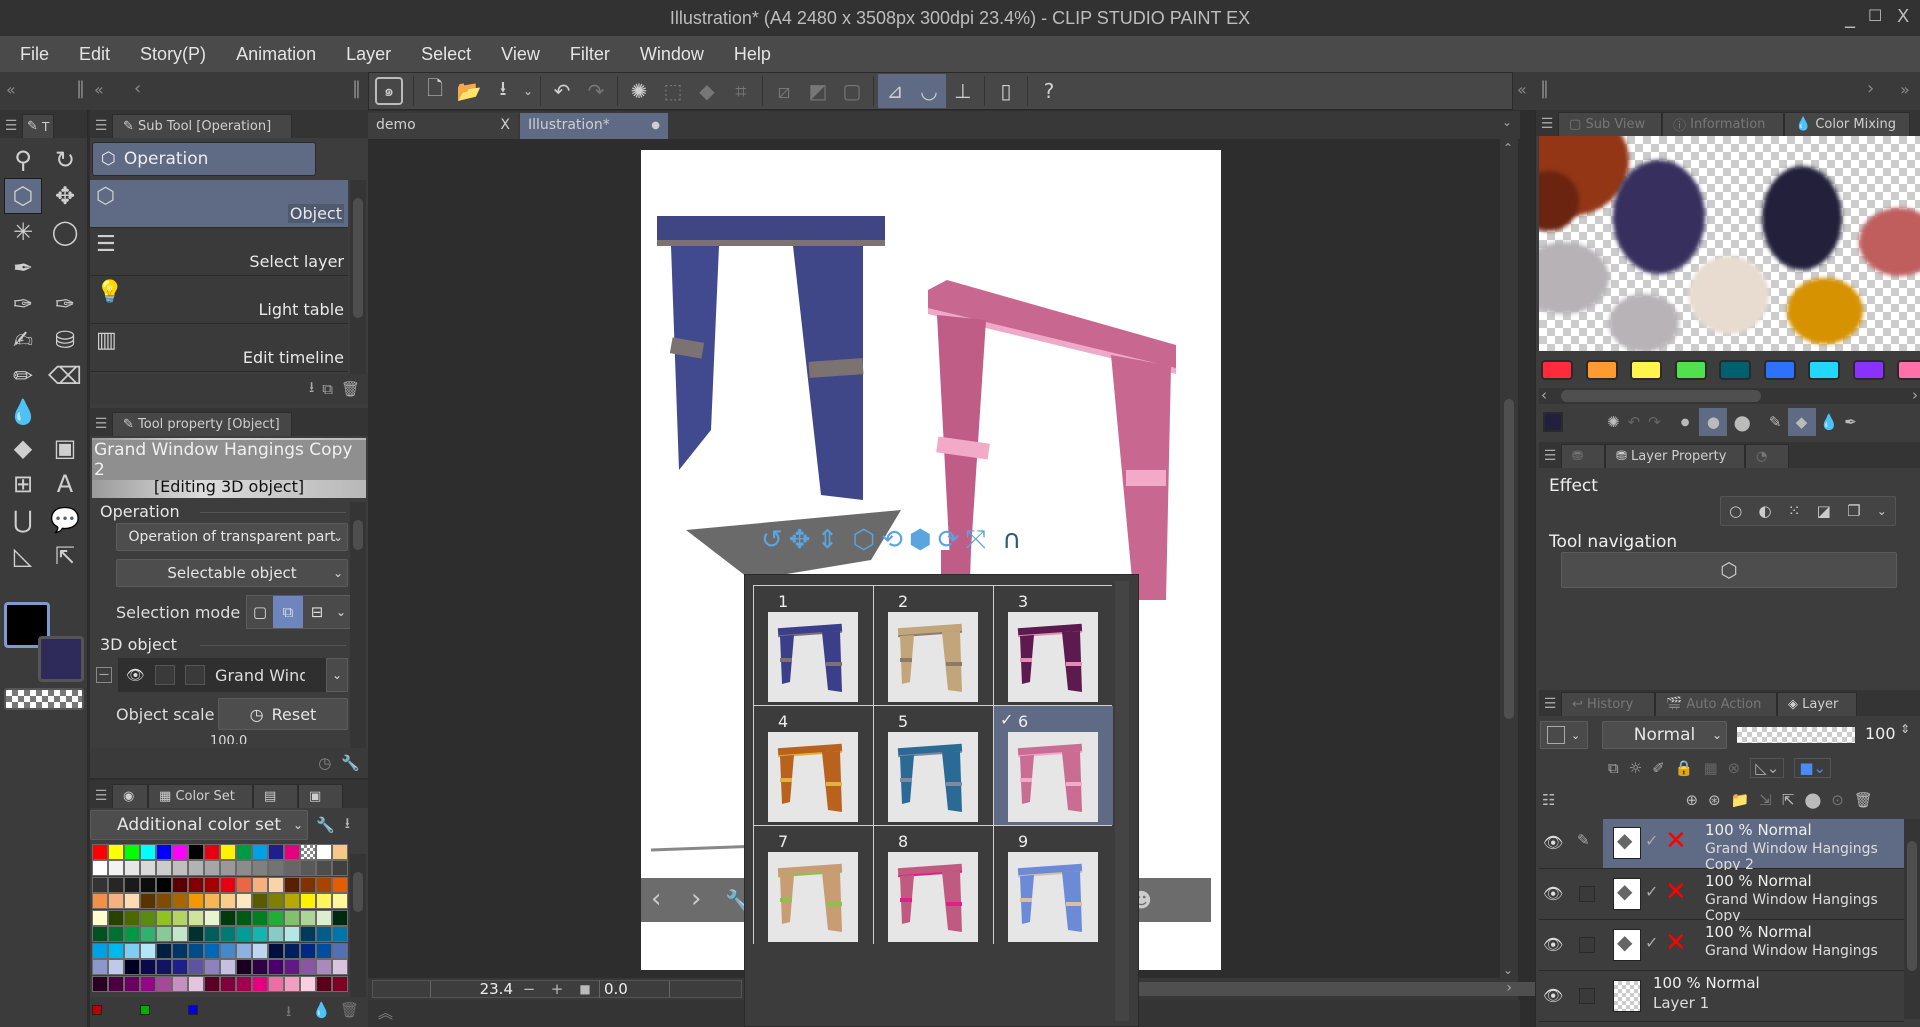  Describe the element at coordinates (772, 540) in the screenshot. I see `camera-rotate-icon: ↺` at that location.